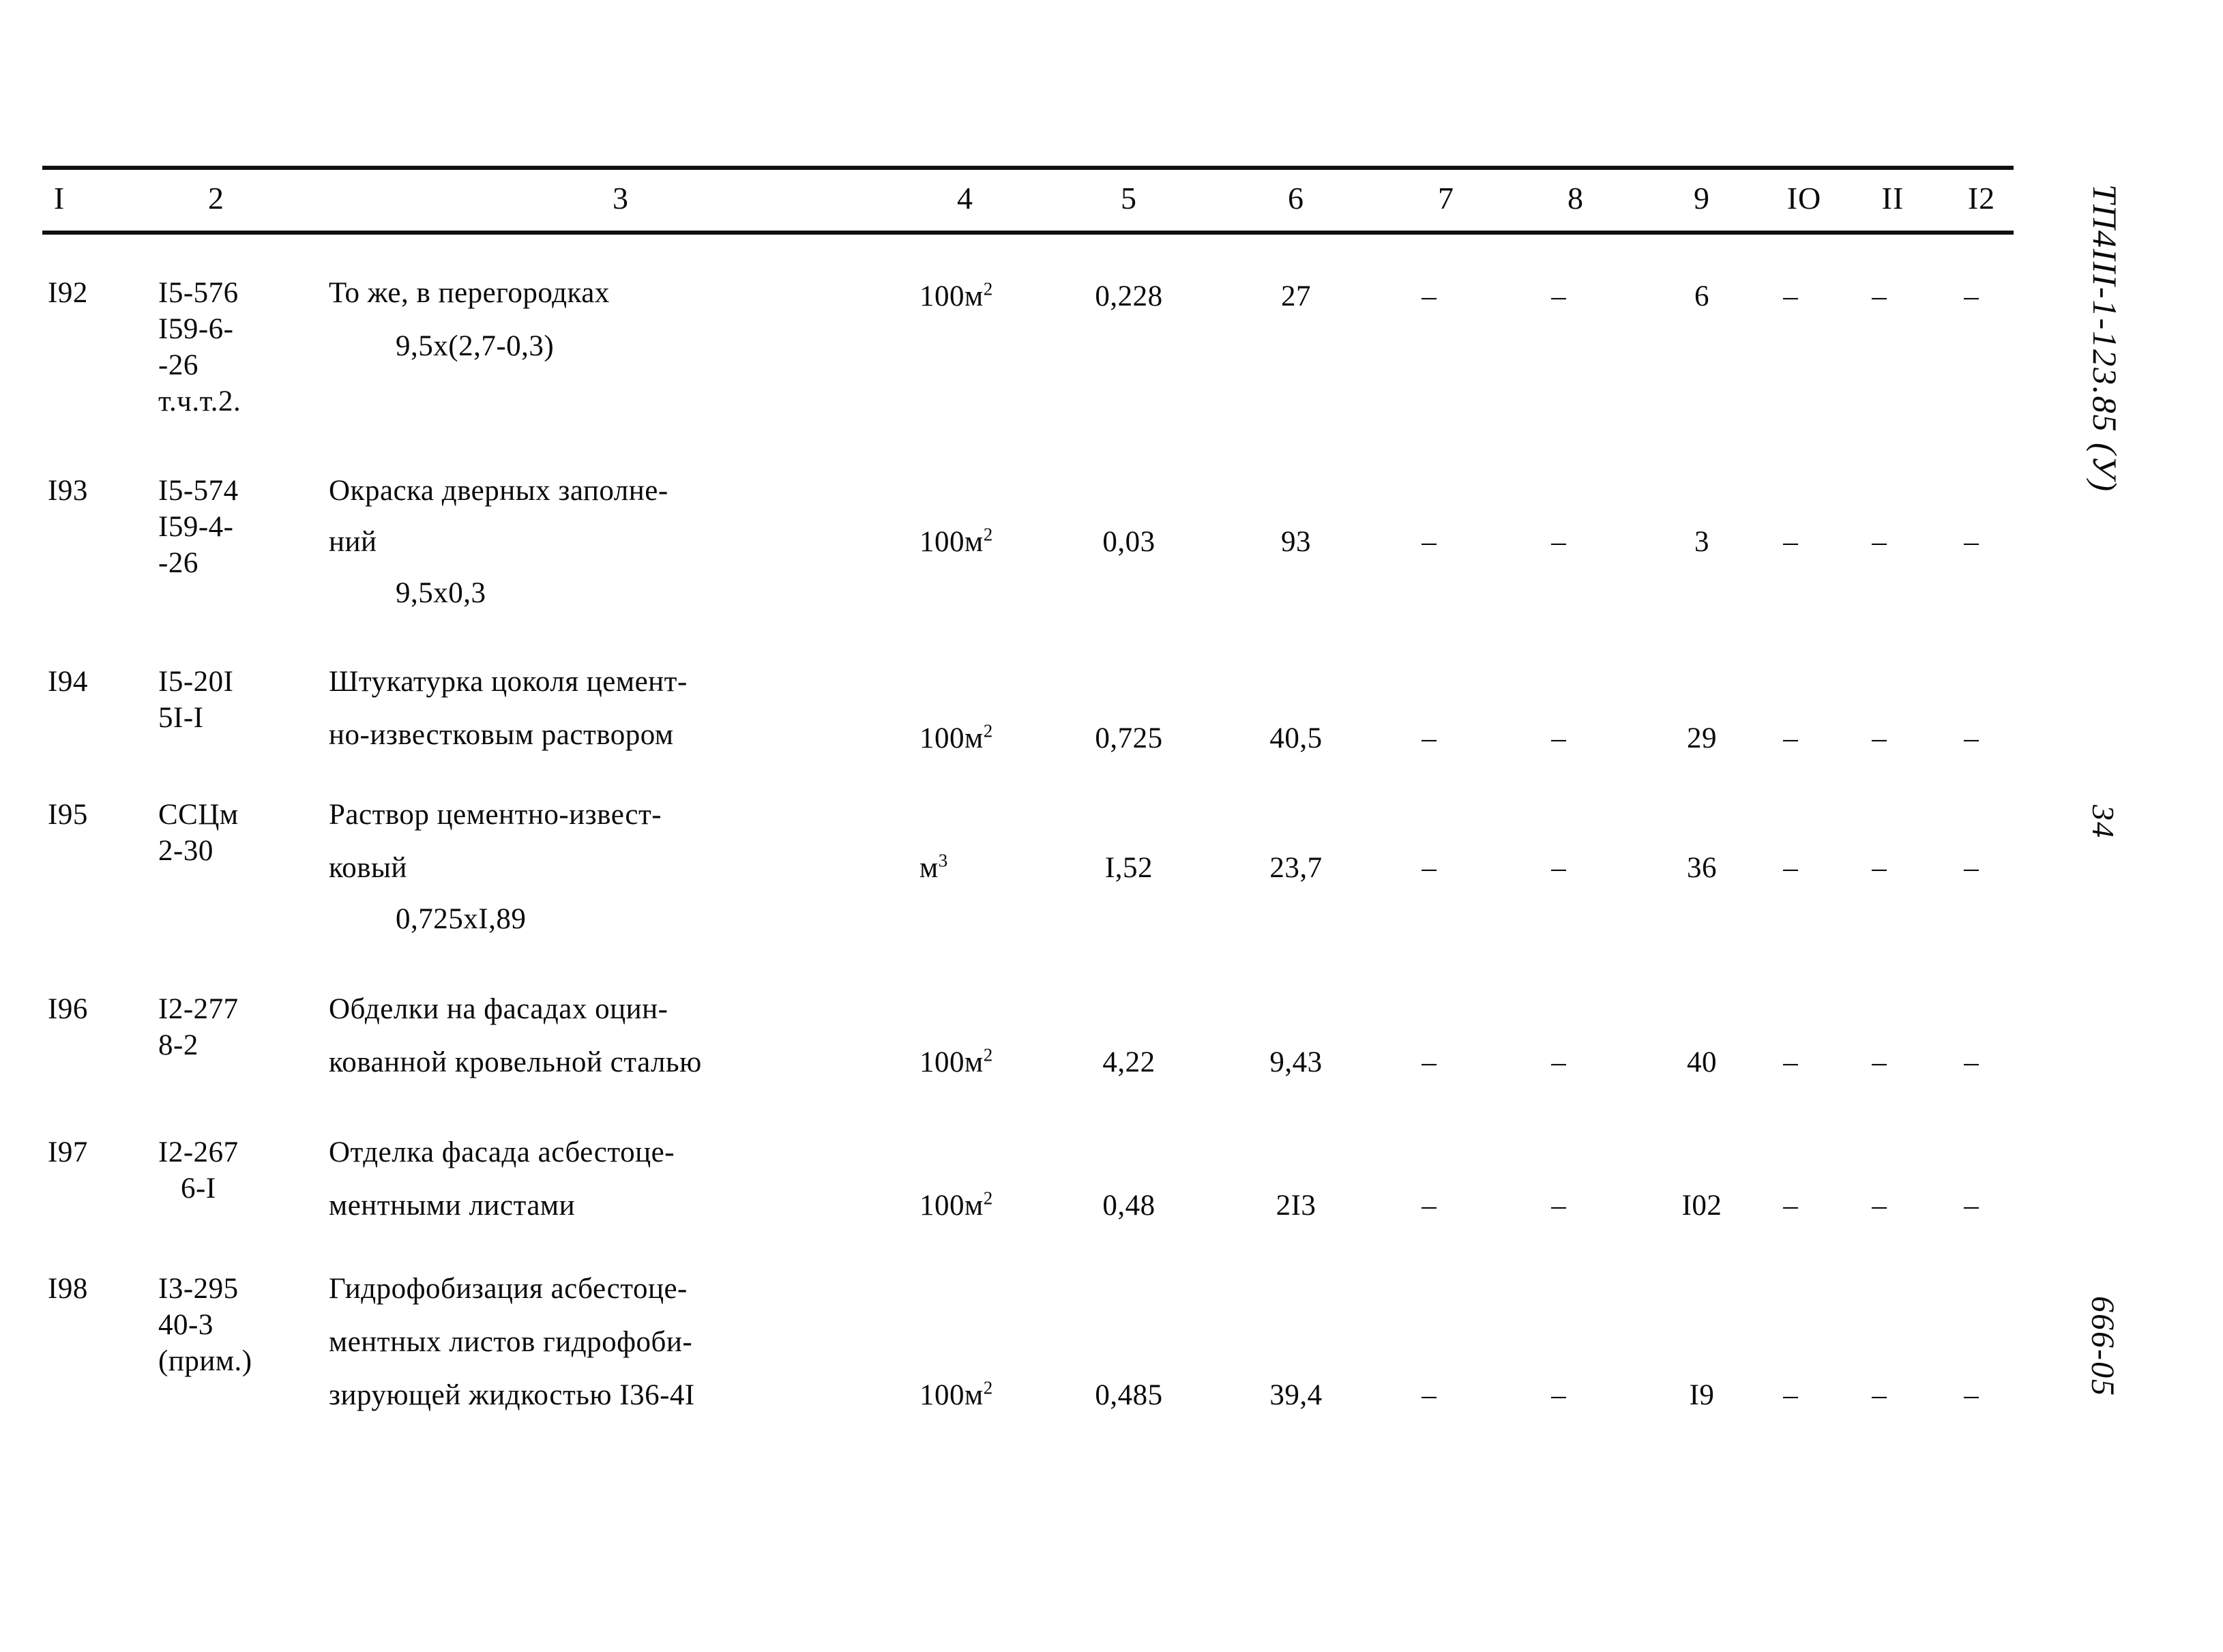 Image resolution: width=2223 pixels, height=1652 pixels. I want to click on row-description: но-известковым раствором, so click(502, 735).